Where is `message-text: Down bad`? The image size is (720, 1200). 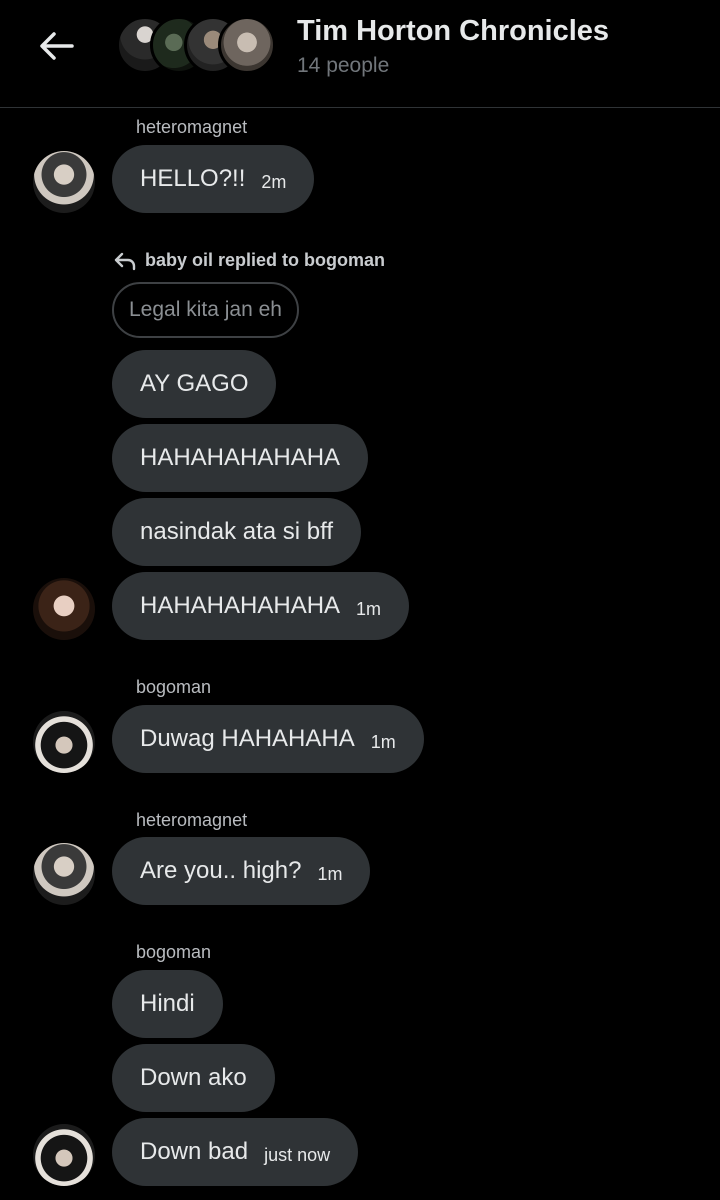 message-text: Down bad is located at coordinates (194, 1151).